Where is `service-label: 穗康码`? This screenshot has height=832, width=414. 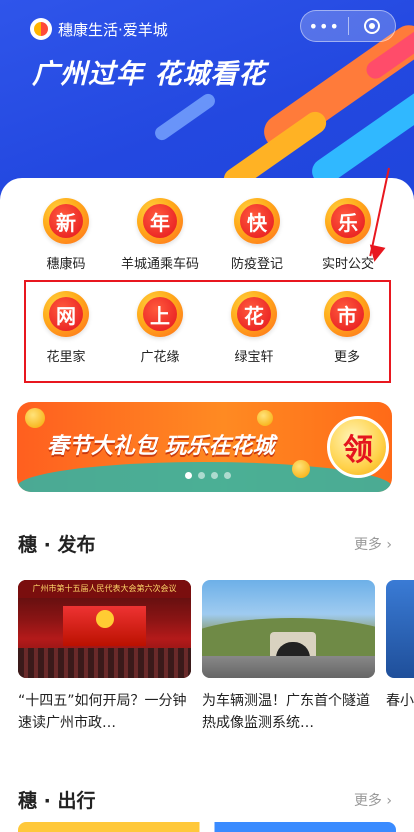 service-label: 穗康码 is located at coordinates (66, 264).